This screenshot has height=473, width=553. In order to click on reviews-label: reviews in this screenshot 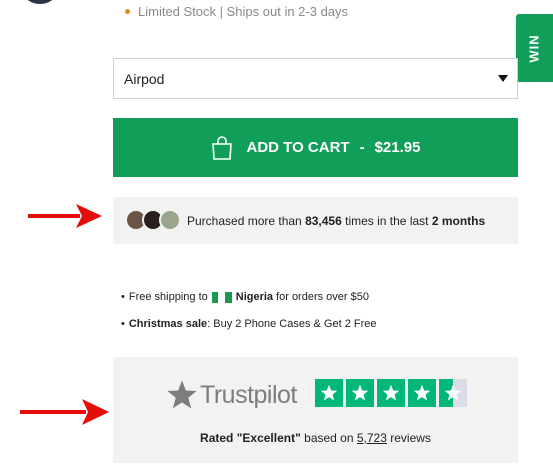, I will do `click(410, 438)`.